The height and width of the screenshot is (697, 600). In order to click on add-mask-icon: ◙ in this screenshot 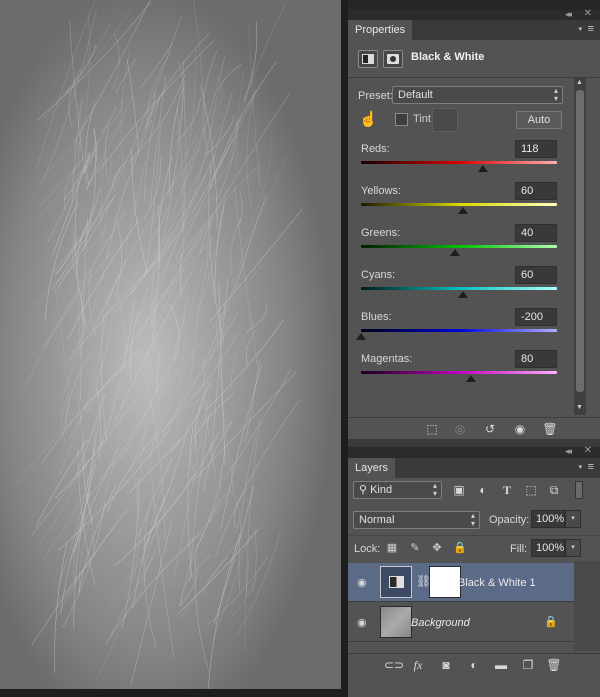, I will do `click(446, 665)`.